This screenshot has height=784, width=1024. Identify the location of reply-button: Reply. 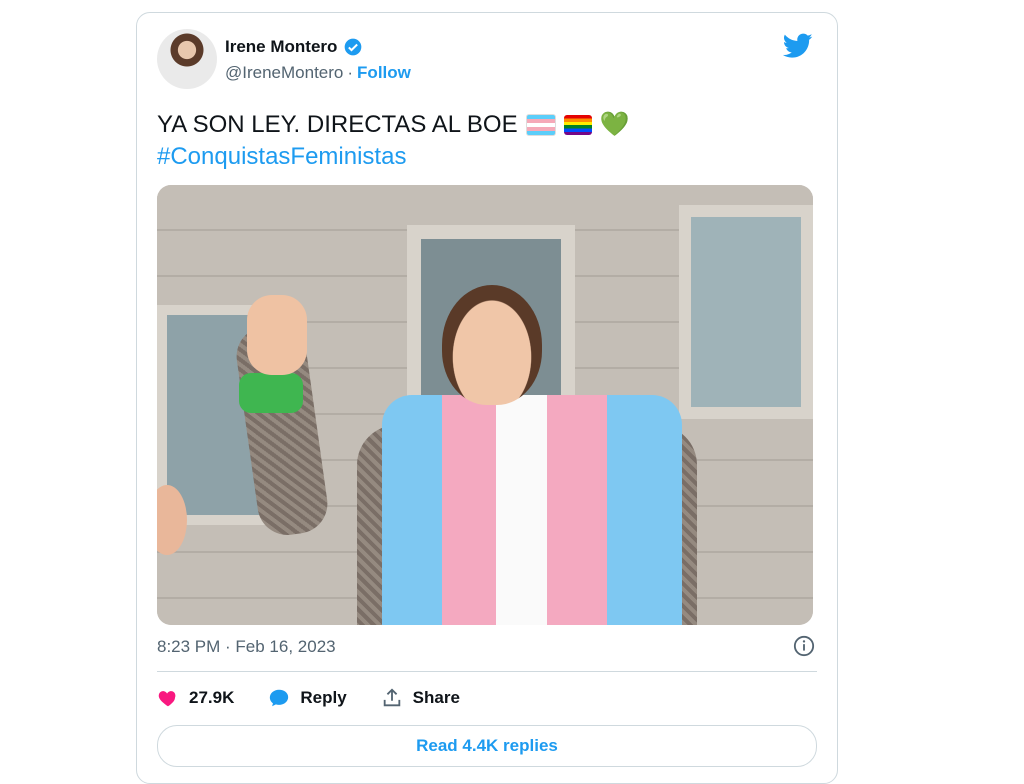
(307, 698).